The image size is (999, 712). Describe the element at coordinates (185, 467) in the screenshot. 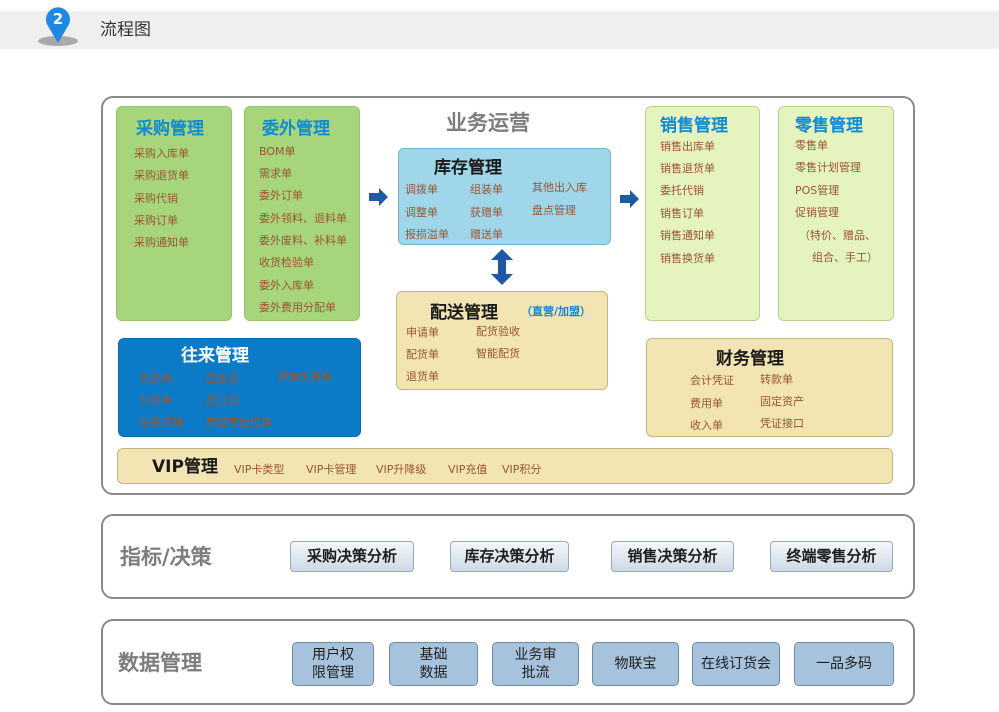

I see `vip-title: VIP管理` at that location.